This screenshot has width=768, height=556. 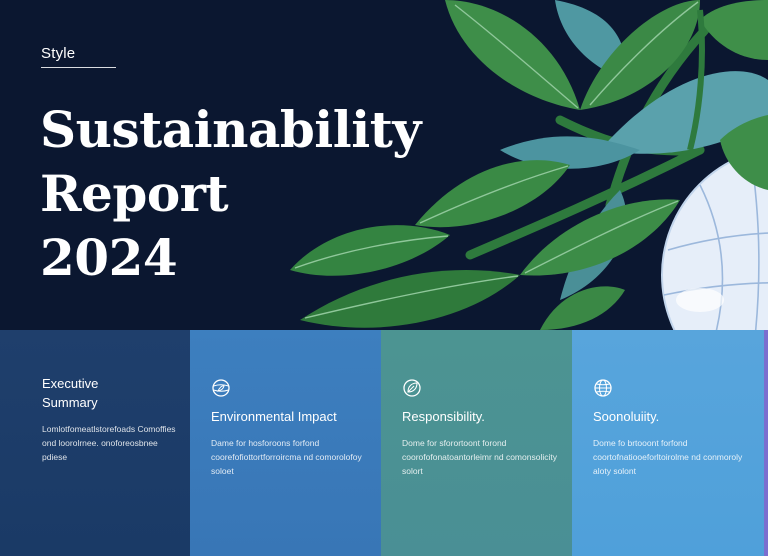 I want to click on section-label: Style, so click(x=58, y=53).